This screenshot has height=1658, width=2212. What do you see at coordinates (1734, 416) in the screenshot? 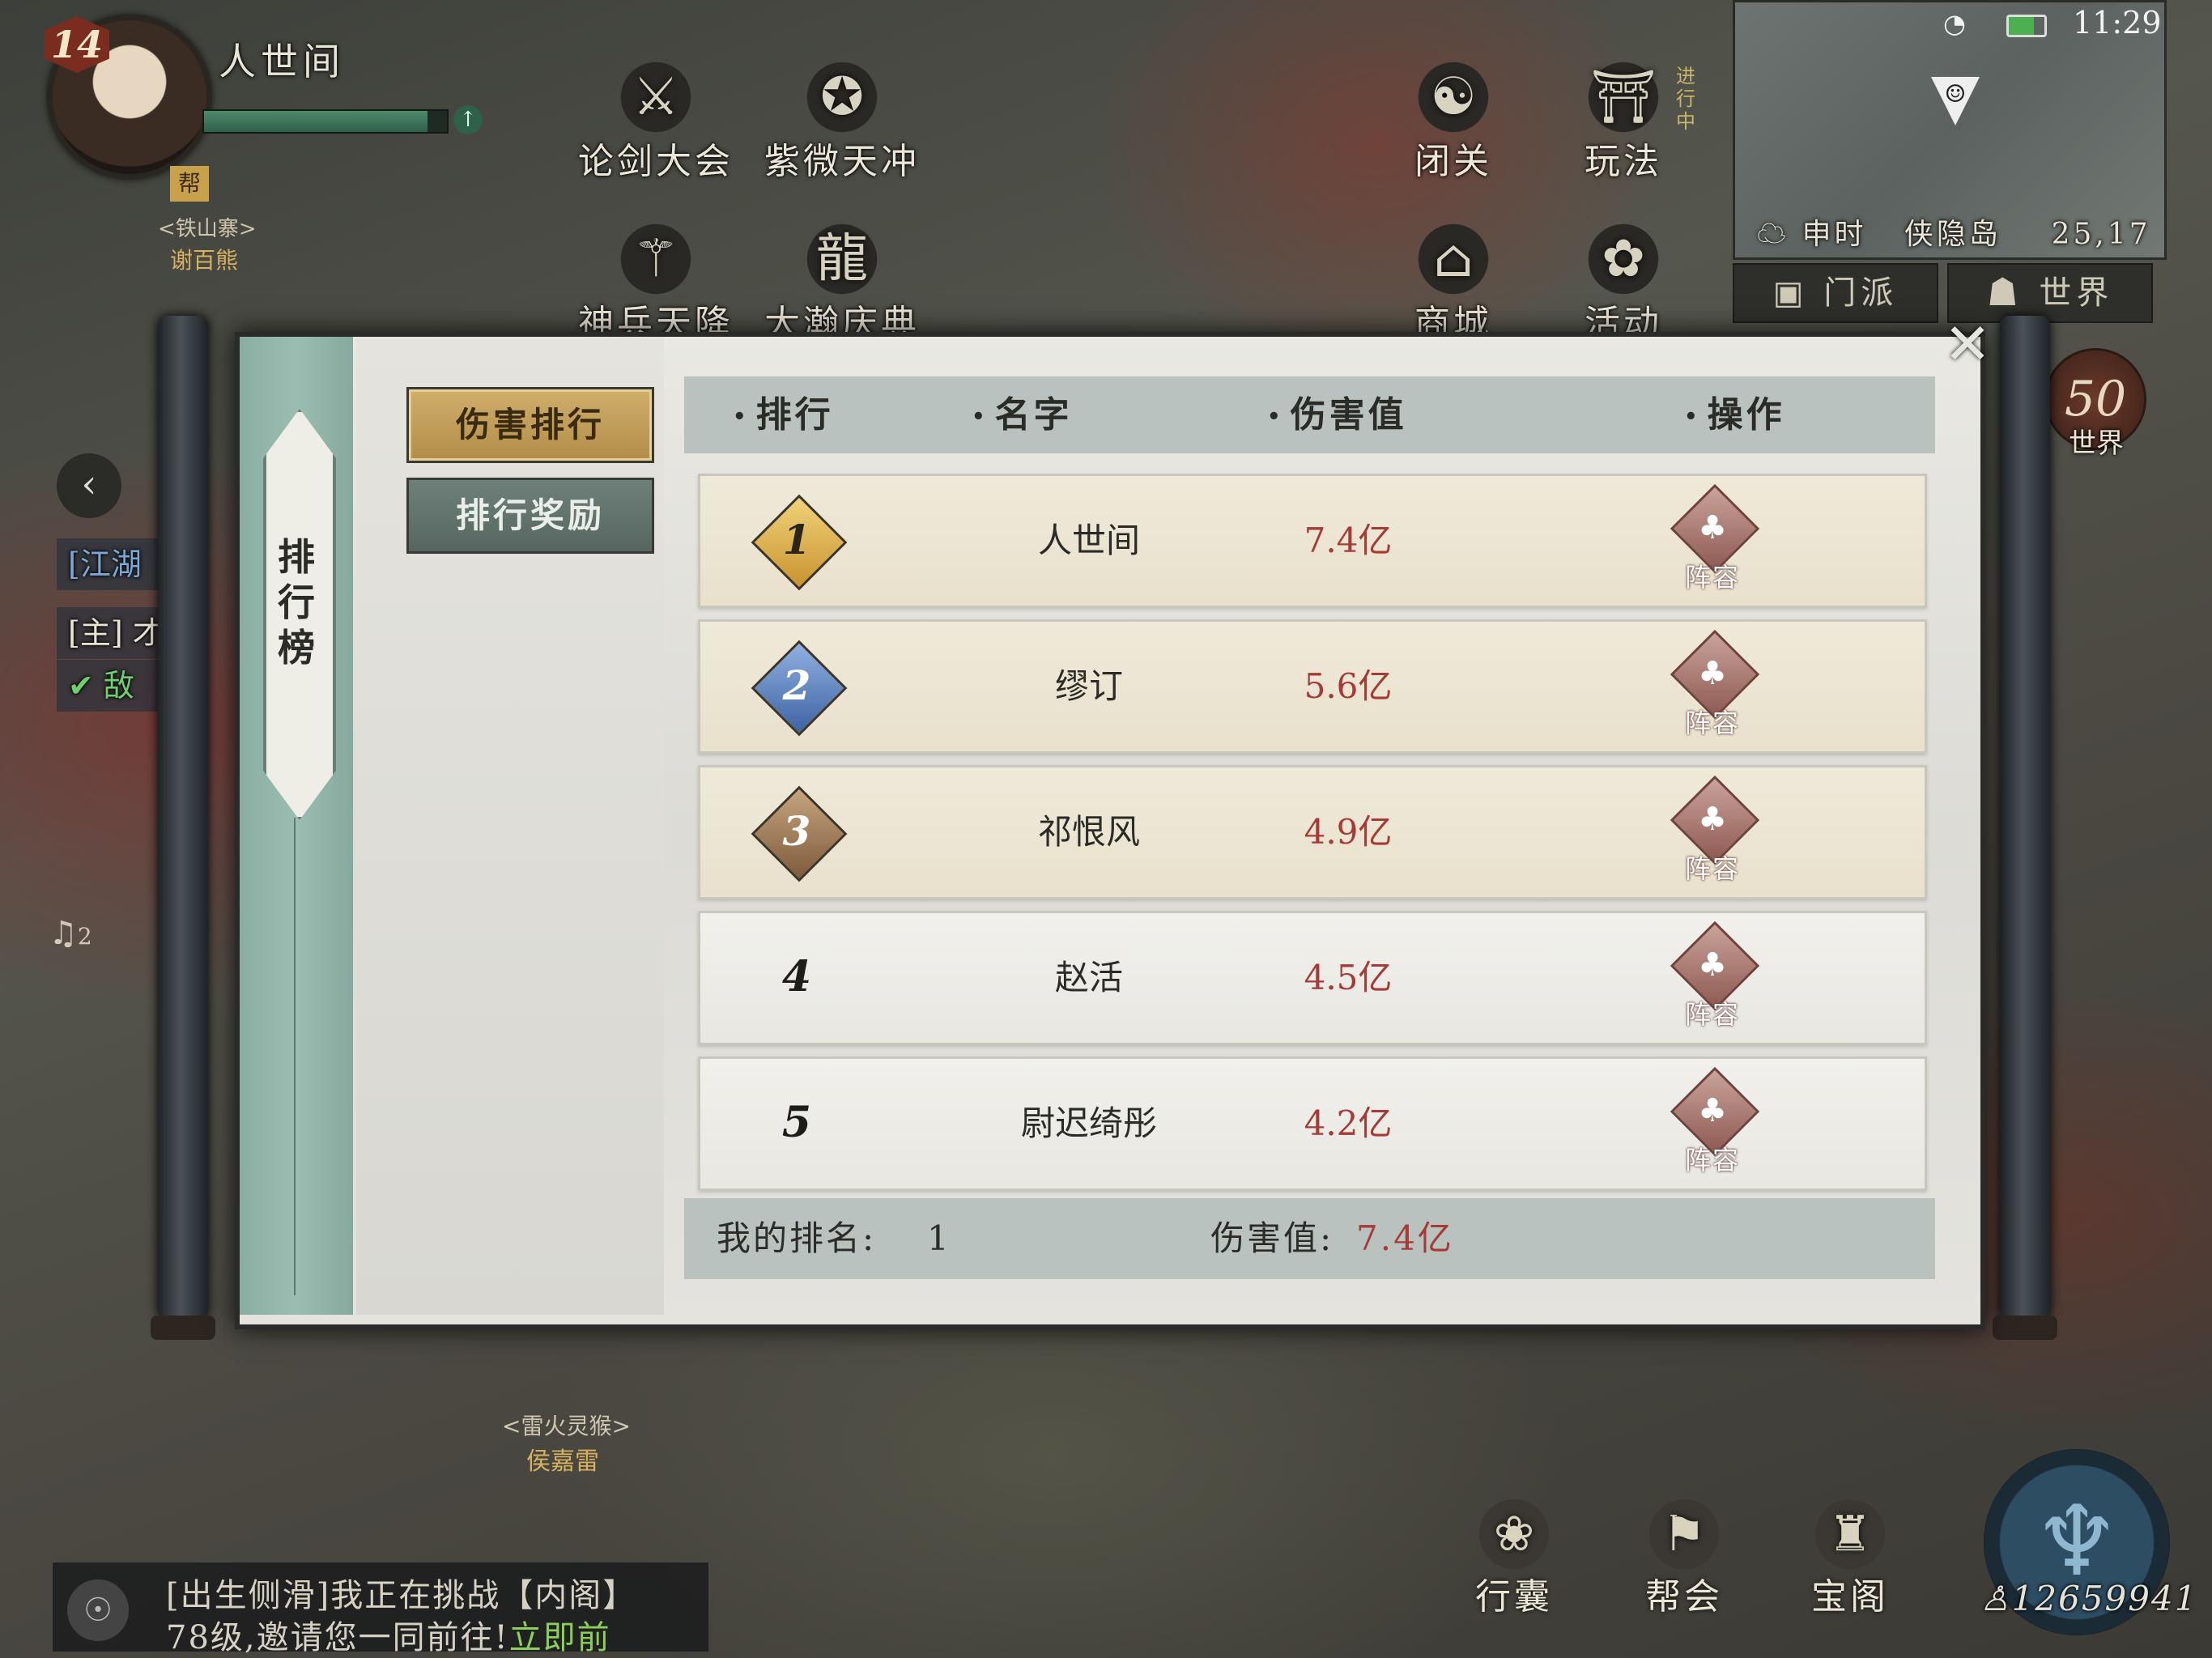
I see `header-action: 操作` at bounding box center [1734, 416].